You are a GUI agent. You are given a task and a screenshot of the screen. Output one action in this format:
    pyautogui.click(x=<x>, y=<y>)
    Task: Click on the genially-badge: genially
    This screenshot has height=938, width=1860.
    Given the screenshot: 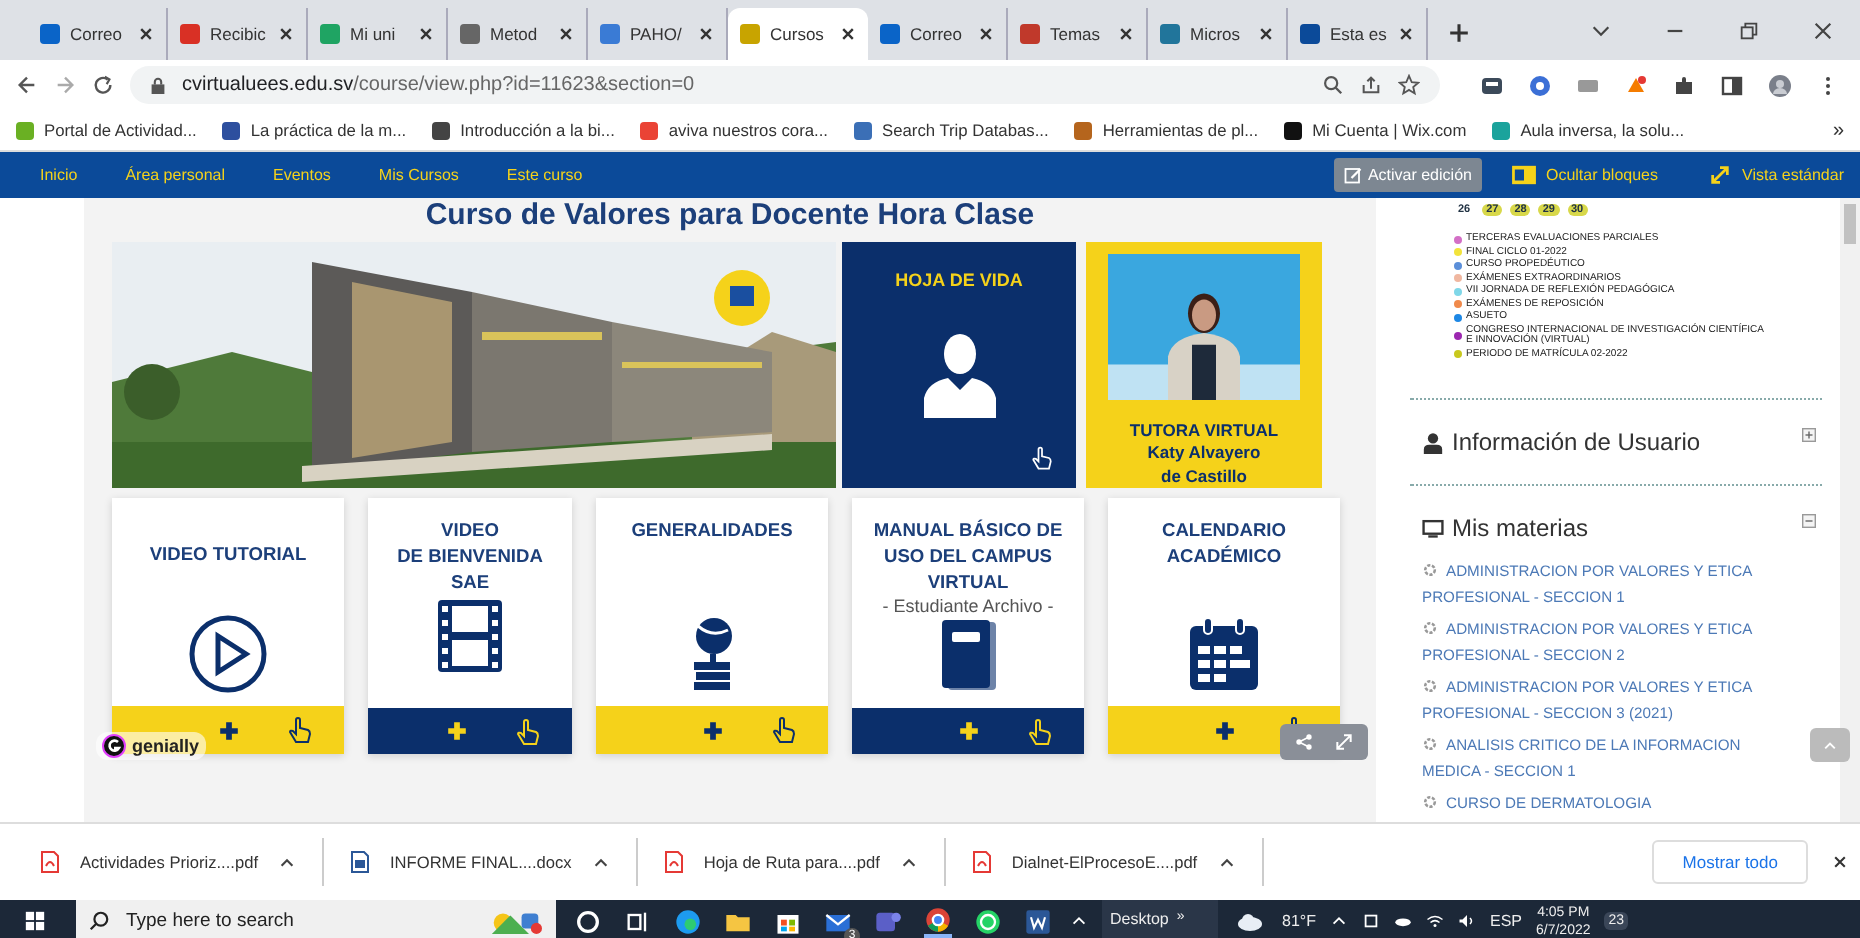 What is the action you would take?
    pyautogui.click(x=151, y=746)
    